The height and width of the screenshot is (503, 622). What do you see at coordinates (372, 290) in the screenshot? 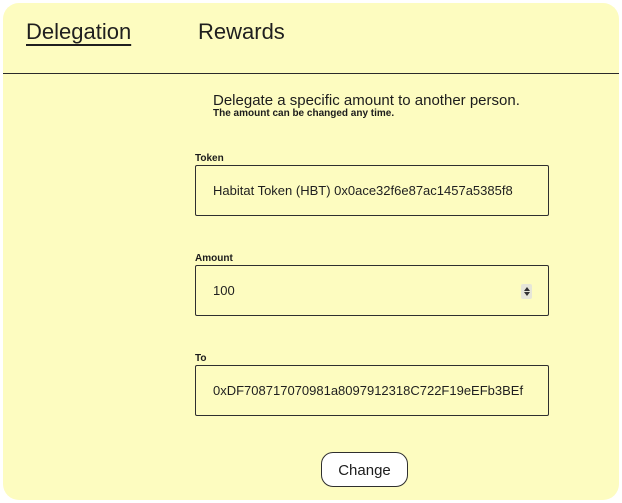
I see `amount-input: 100` at bounding box center [372, 290].